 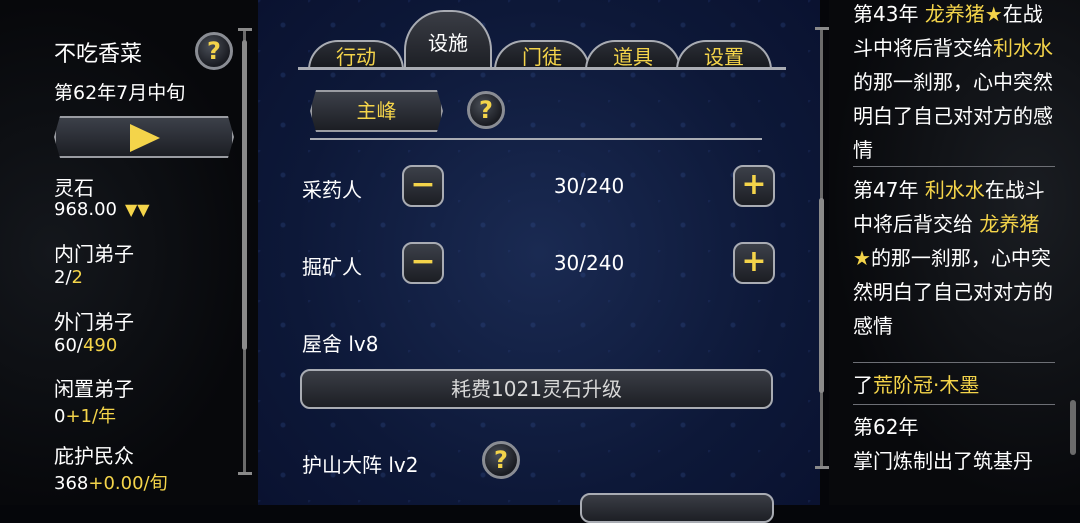 I want to click on sect-name: 不吃香菜, so click(x=98, y=54).